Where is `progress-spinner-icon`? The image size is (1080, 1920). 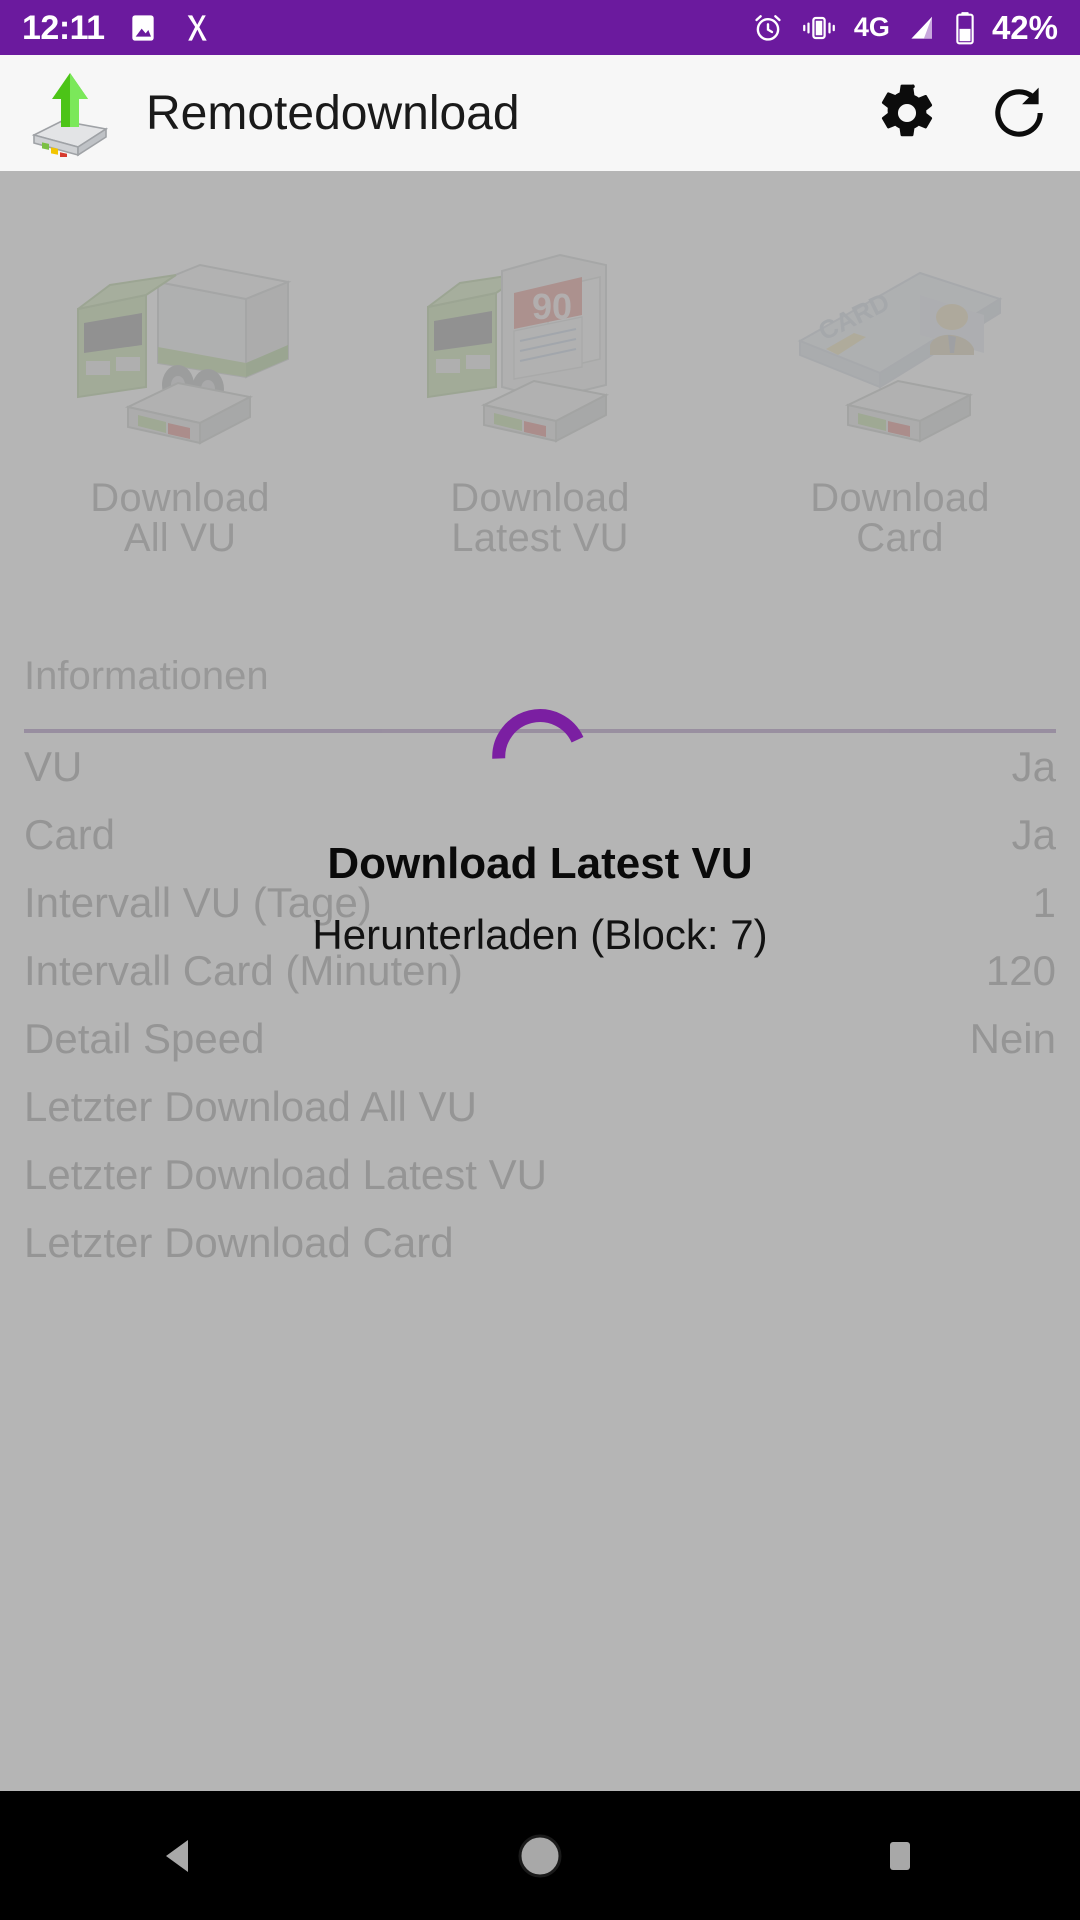 progress-spinner-icon is located at coordinates (540, 746).